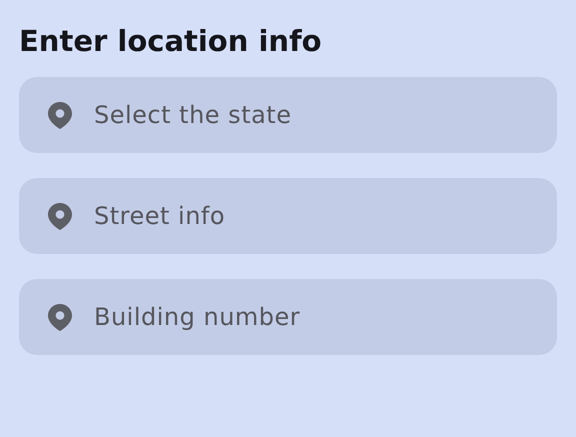 This screenshot has width=576, height=437. I want to click on placeholder-text: Building number, so click(197, 317).